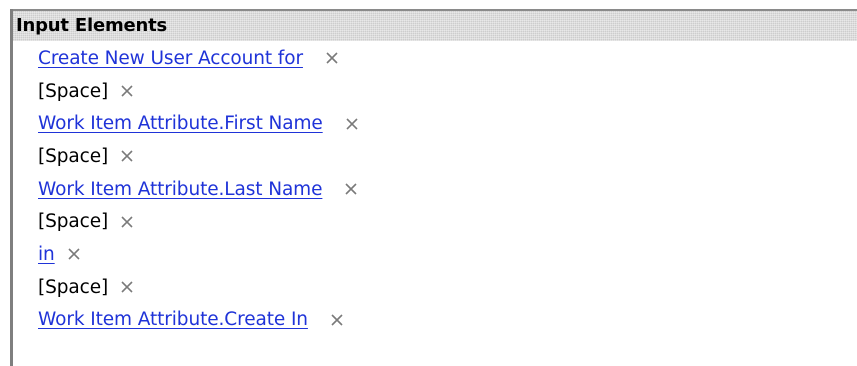 This screenshot has height=366, width=857. I want to click on panel-title: Input Elements, so click(92, 25).